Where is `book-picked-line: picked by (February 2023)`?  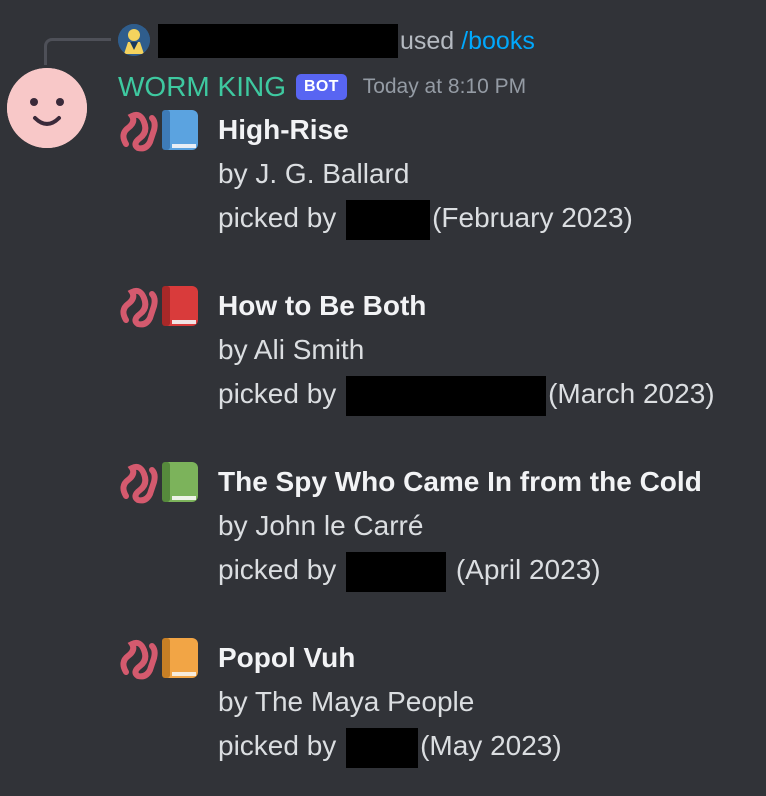 book-picked-line: picked by (February 2023) is located at coordinates (425, 218).